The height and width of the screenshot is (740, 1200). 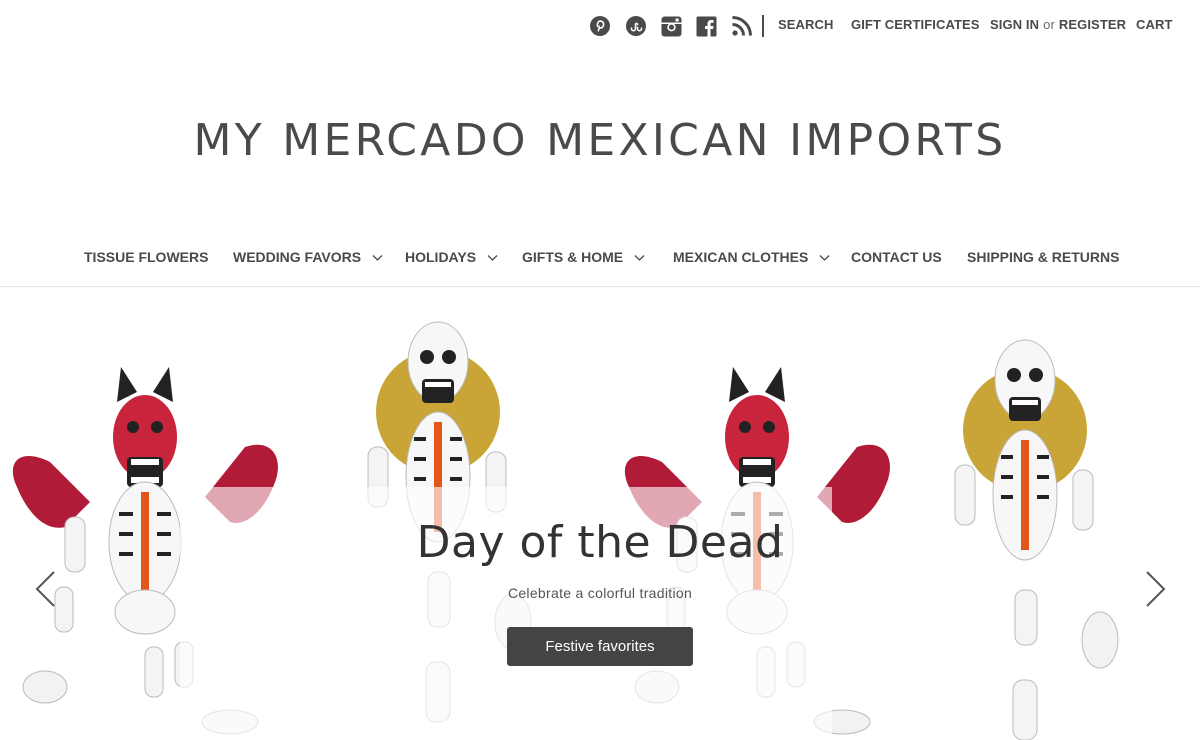 What do you see at coordinates (1058, 24) in the screenshot?
I see `account-links: SIGN IN or REGISTER` at bounding box center [1058, 24].